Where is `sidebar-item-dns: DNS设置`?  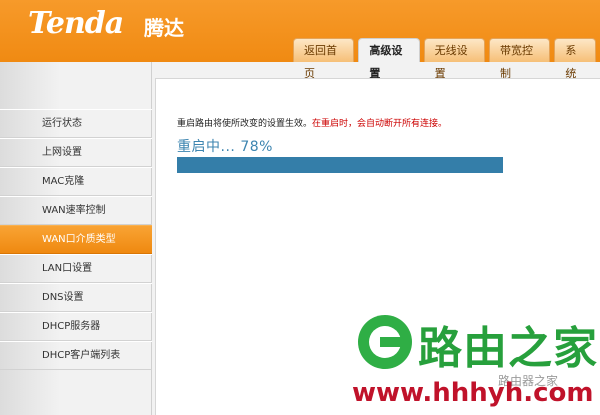
sidebar-item-dns: DNS设置 is located at coordinates (76, 297).